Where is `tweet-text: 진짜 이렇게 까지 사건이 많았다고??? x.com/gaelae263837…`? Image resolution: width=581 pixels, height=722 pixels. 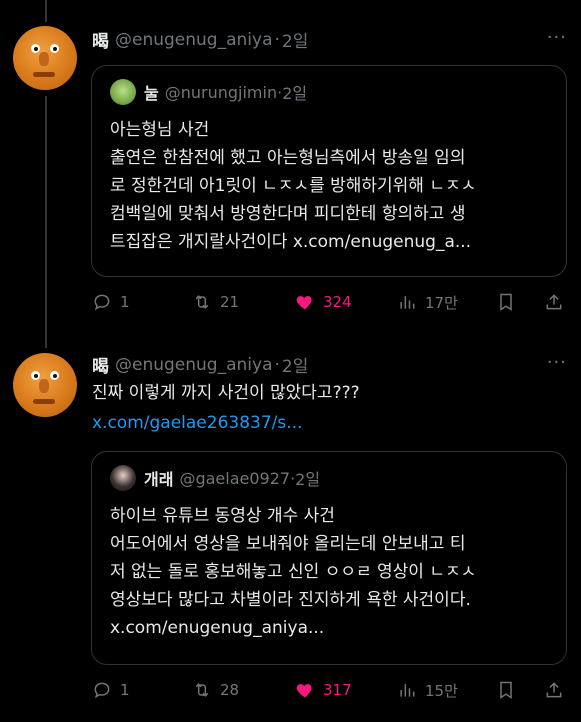
tweet-text: 진짜 이렇게 까지 사건이 많았다고??? x.com/gaelae263837… is located at coordinates (226, 408).